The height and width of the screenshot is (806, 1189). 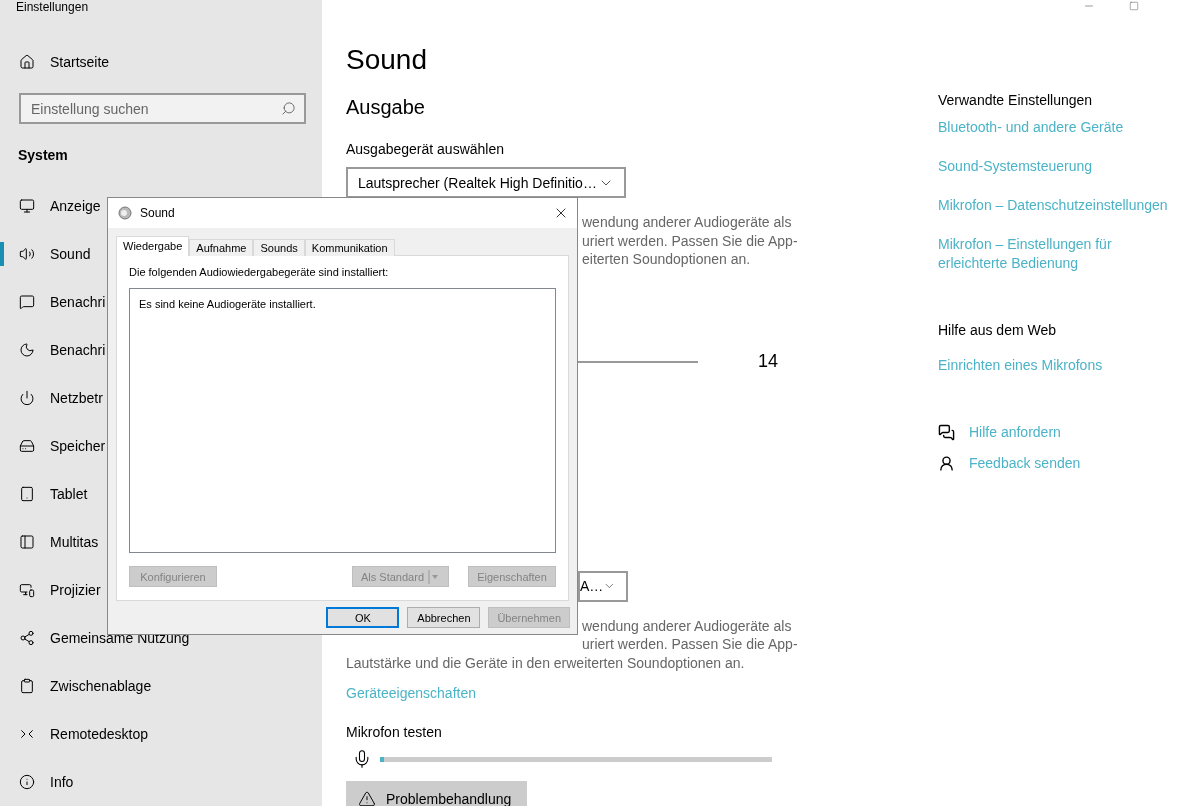 What do you see at coordinates (425, 149) in the screenshot?
I see `field-label: Ausgabegerät auswählen` at bounding box center [425, 149].